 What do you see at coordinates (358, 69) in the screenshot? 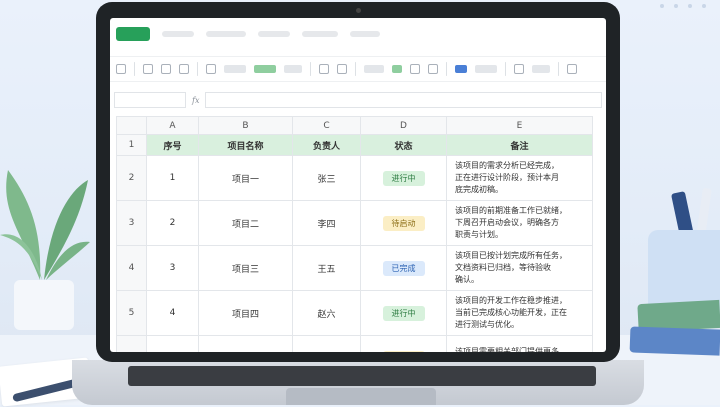
I see `toolbar` at bounding box center [358, 69].